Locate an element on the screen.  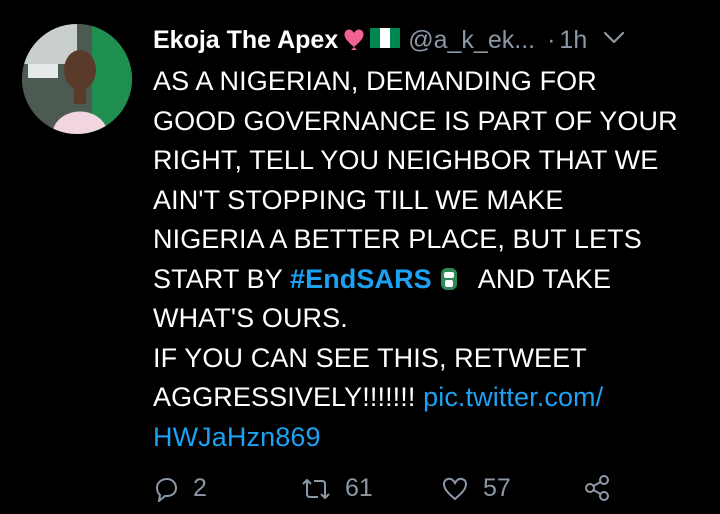
tweet-header: Ekoja The Apex @a_k_ek... · 1h is located at coordinates (433, 40).